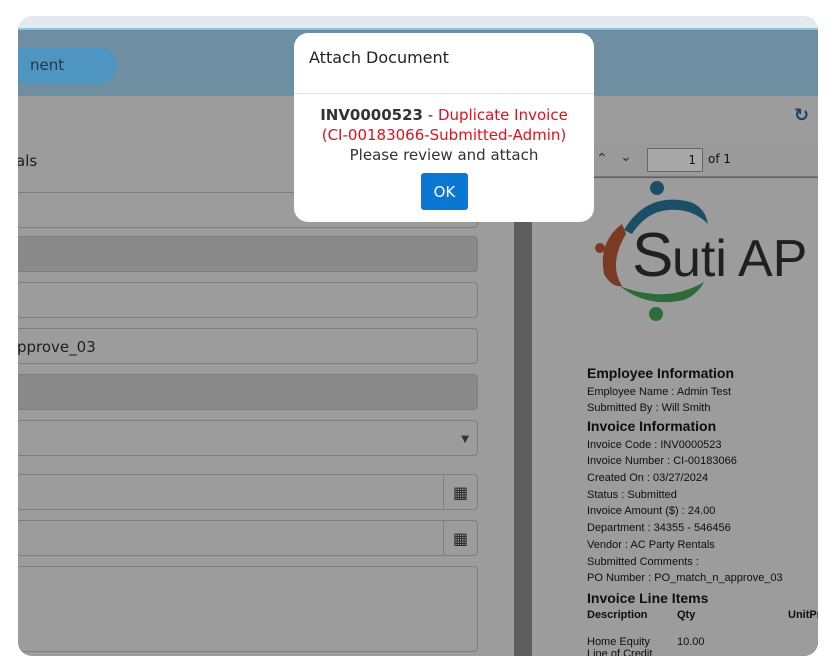  I want to click on date-field-2: ▦, so click(248, 538).